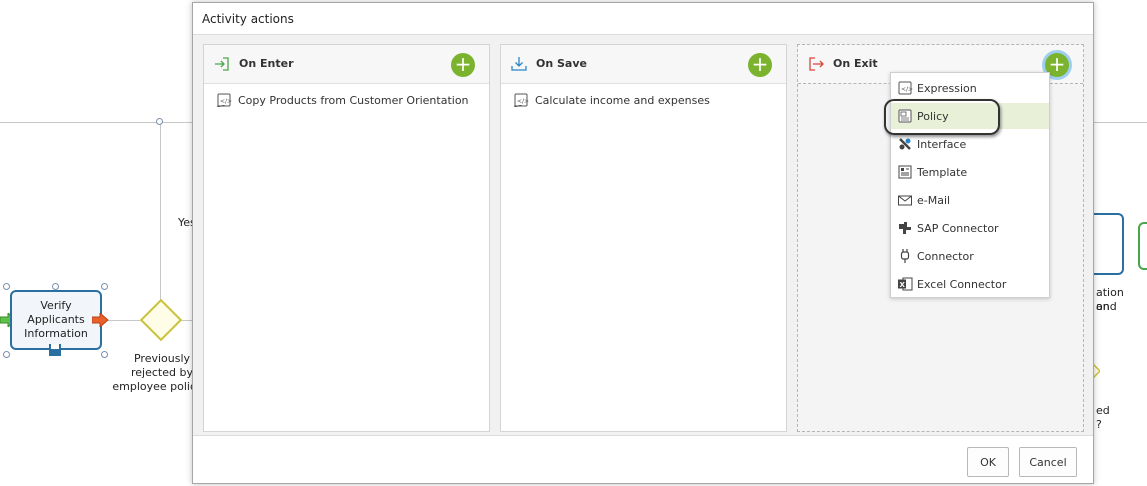  Describe the element at coordinates (353, 100) in the screenshot. I see `action-label: Copy Products from Customer Orientation` at that location.